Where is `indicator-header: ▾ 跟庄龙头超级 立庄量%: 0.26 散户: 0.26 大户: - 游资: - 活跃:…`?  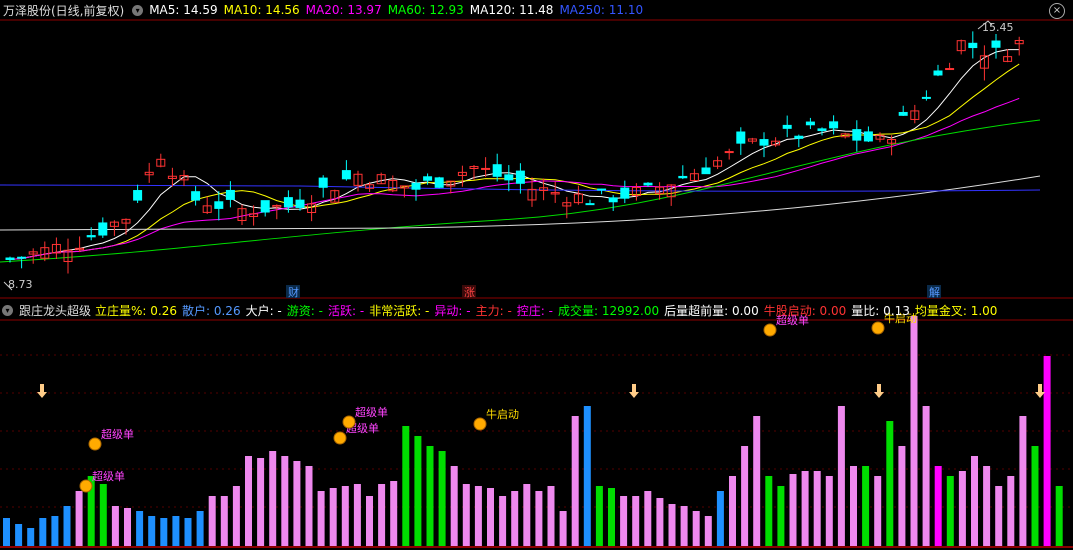
indicator-header: ▾ 跟庄龙头超级 立庄量%: 0.26 散户: 0.26 大户: - 游资: - 活跃:… is located at coordinates (504, 310).